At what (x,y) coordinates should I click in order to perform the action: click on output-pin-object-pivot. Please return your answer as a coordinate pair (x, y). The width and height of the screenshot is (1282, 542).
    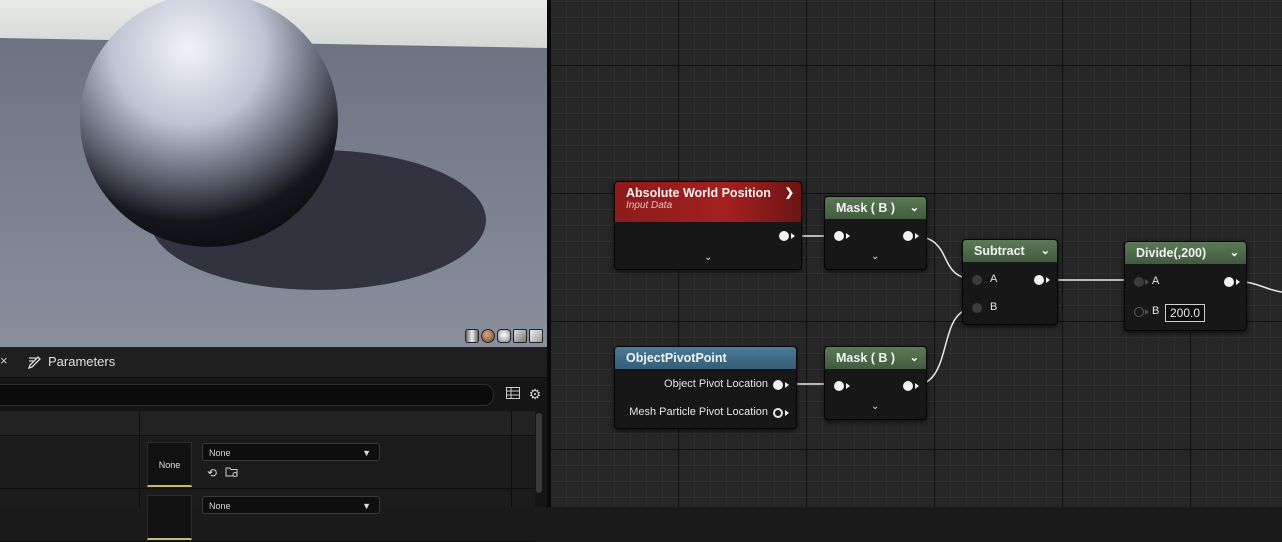
    Looking at the image, I should click on (778, 385).